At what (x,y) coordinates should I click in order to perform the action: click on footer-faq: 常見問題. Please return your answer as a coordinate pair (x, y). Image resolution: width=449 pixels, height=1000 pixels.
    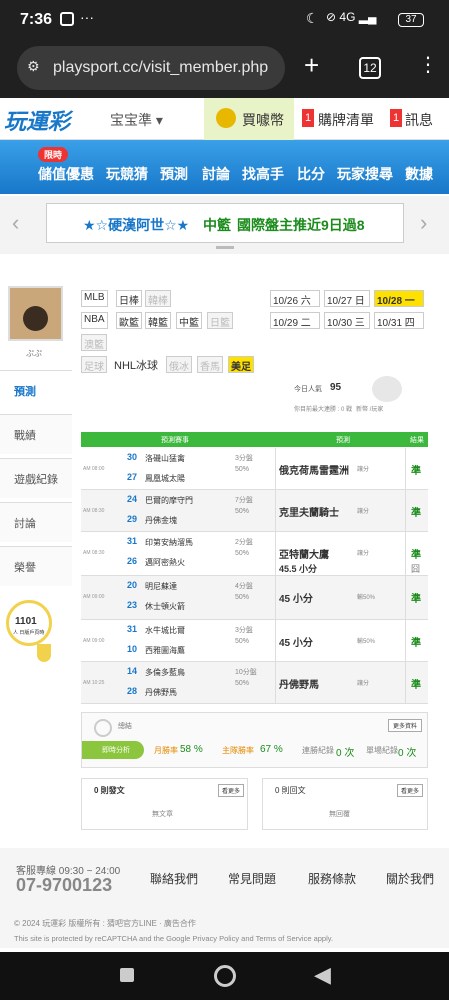
    Looking at the image, I should click on (252, 878).